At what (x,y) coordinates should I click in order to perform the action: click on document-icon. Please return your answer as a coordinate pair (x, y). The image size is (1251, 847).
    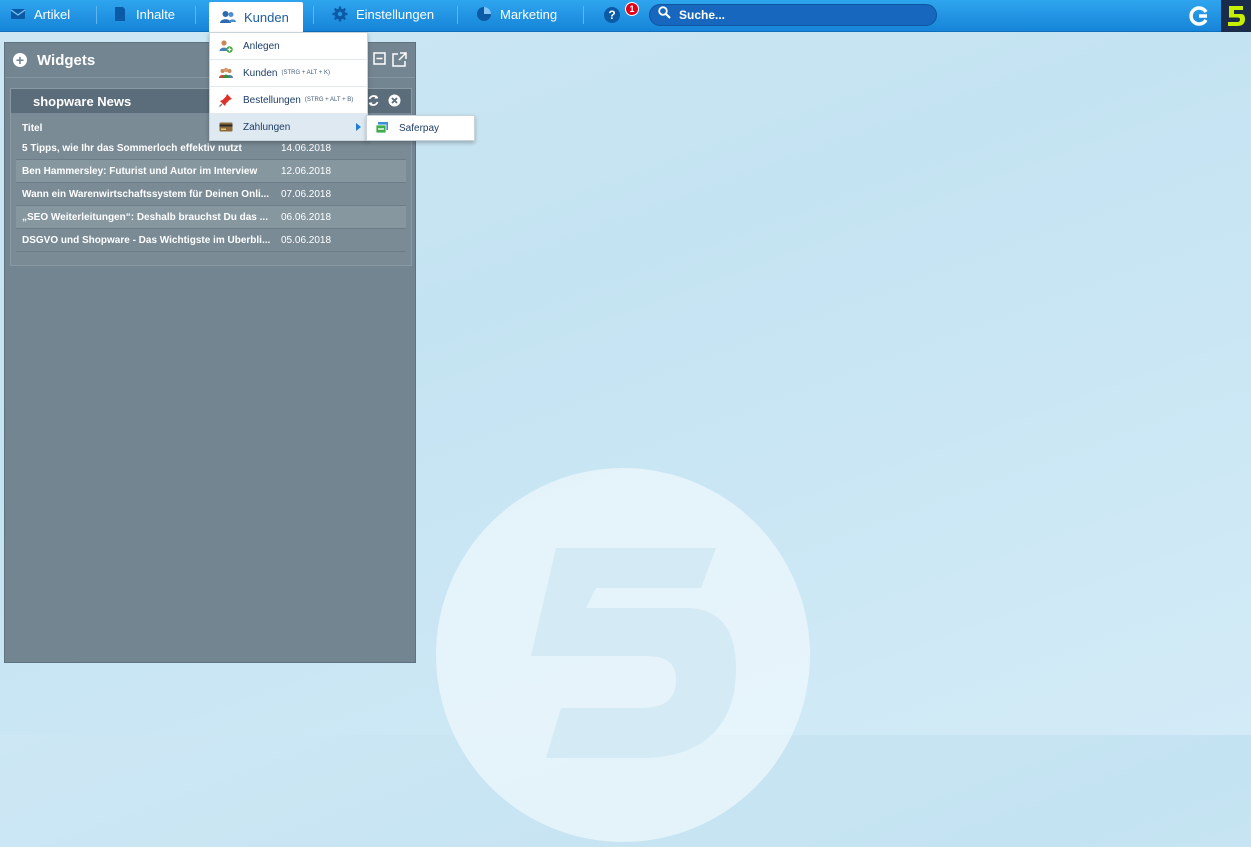
    Looking at the image, I should click on (120, 14).